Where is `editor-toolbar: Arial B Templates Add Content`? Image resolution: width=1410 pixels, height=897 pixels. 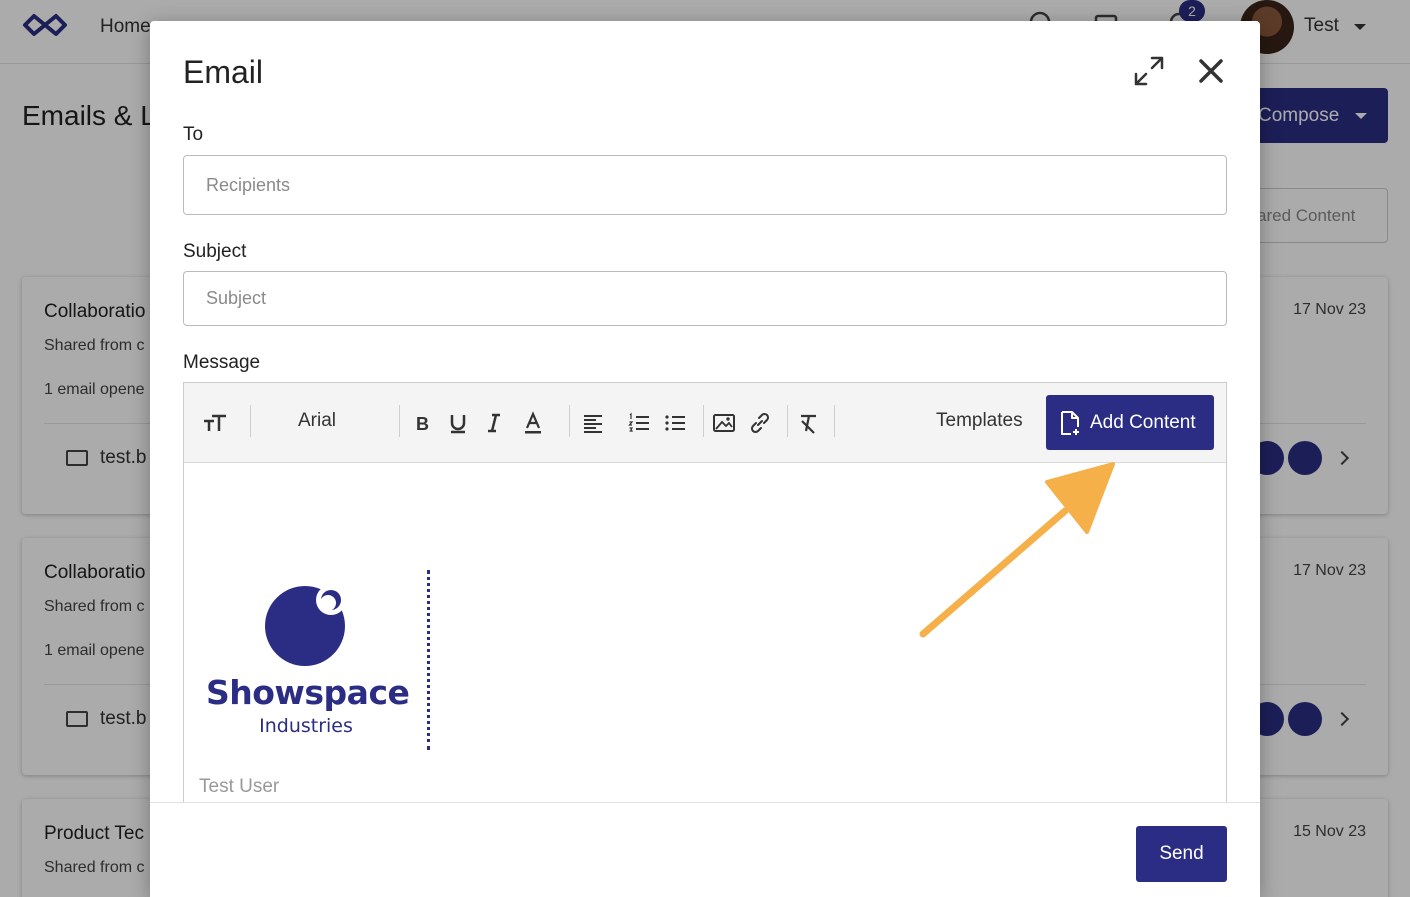 editor-toolbar: Arial B Templates Add Content is located at coordinates (705, 423).